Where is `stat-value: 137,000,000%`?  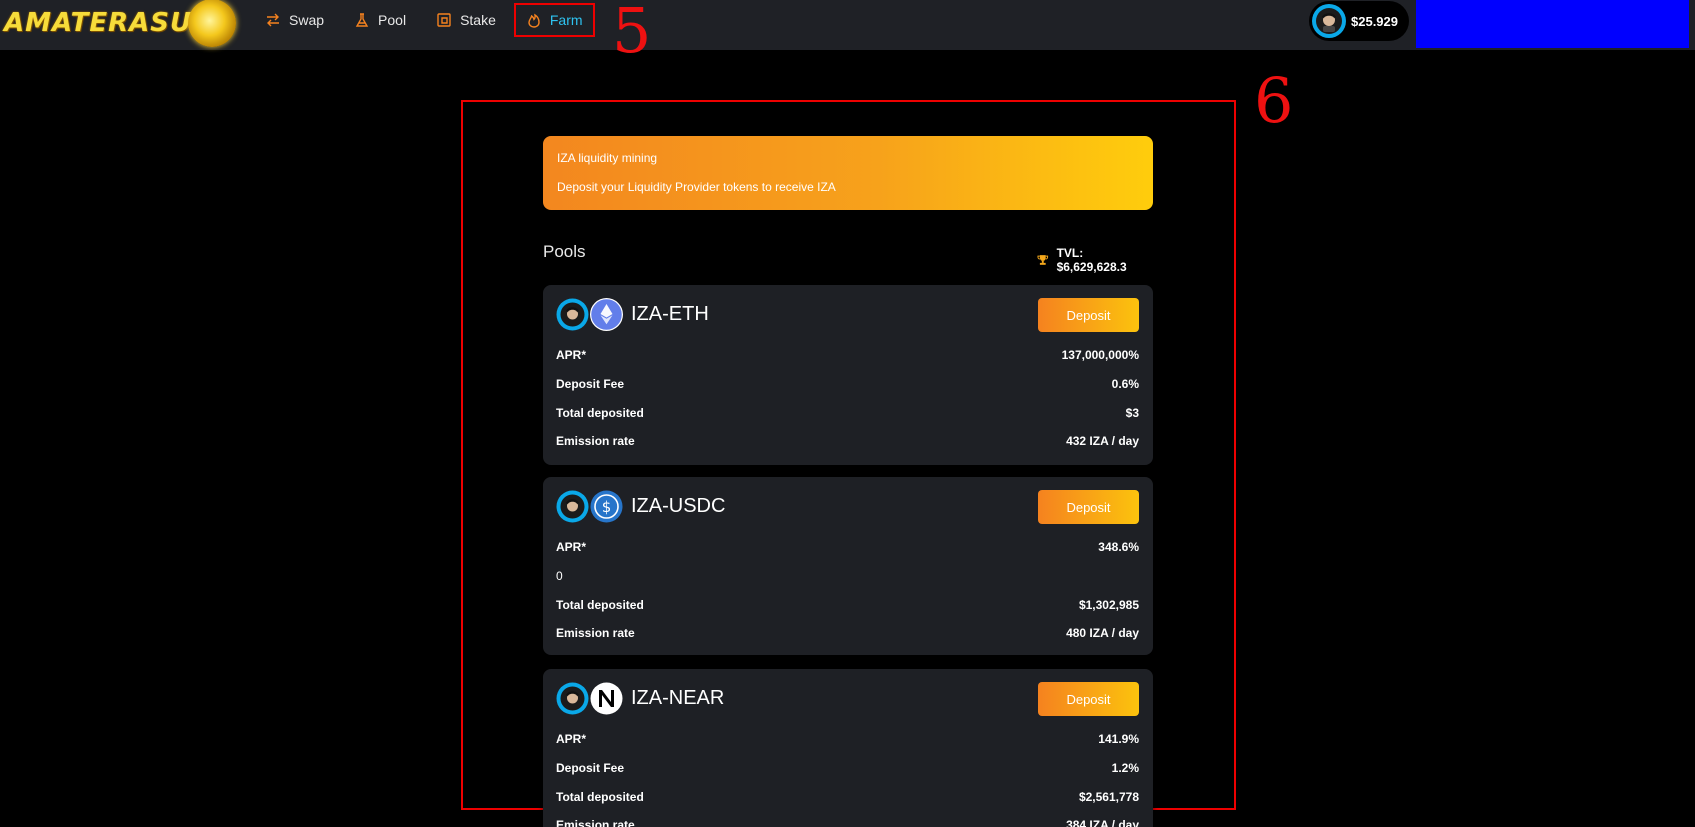
stat-value: 137,000,000% is located at coordinates (1100, 355).